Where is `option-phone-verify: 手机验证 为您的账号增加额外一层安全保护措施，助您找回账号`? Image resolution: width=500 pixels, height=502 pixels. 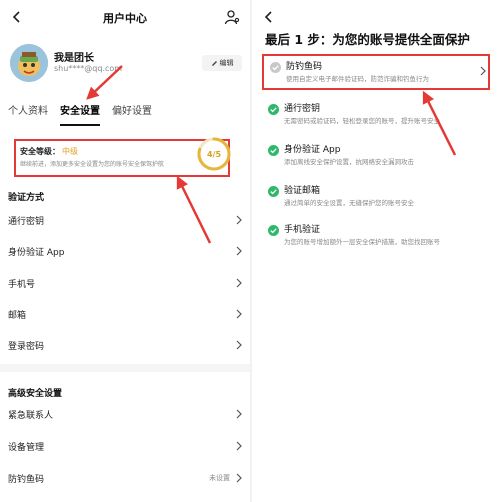
option-phone-verify: 手机验证 为您的账号增加额外一层安全保护措施，助您找回账号 is located at coordinates (376, 237).